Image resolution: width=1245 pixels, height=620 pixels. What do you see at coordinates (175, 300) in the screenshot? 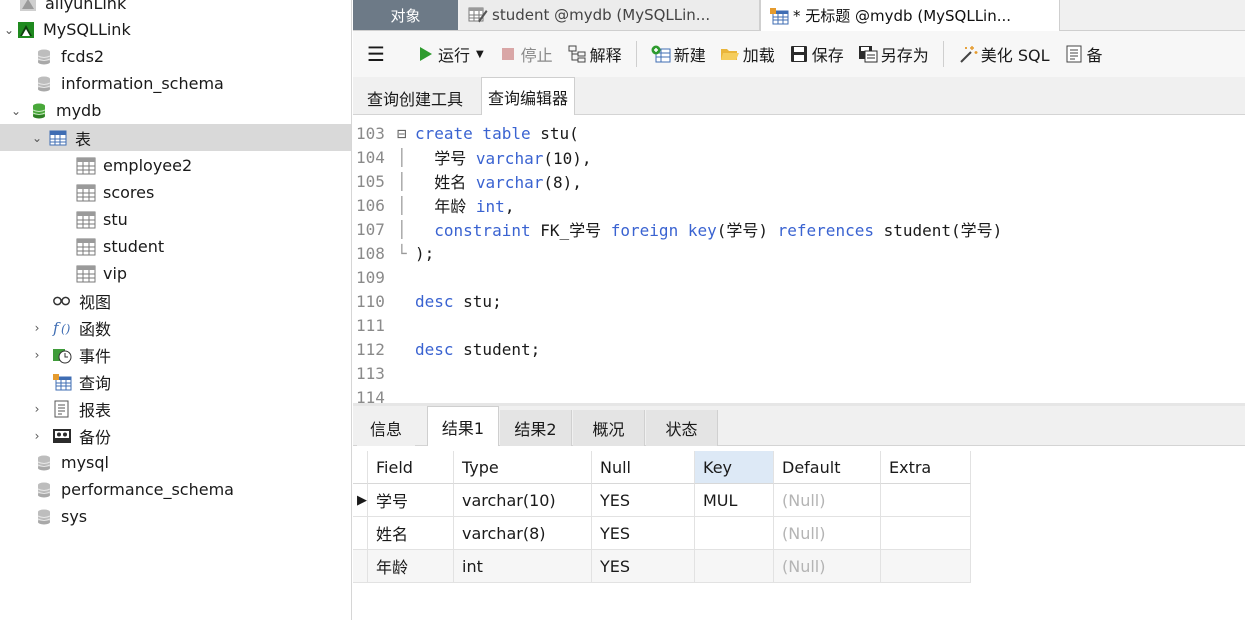
I see `tree-folder-views: 视图` at bounding box center [175, 300].